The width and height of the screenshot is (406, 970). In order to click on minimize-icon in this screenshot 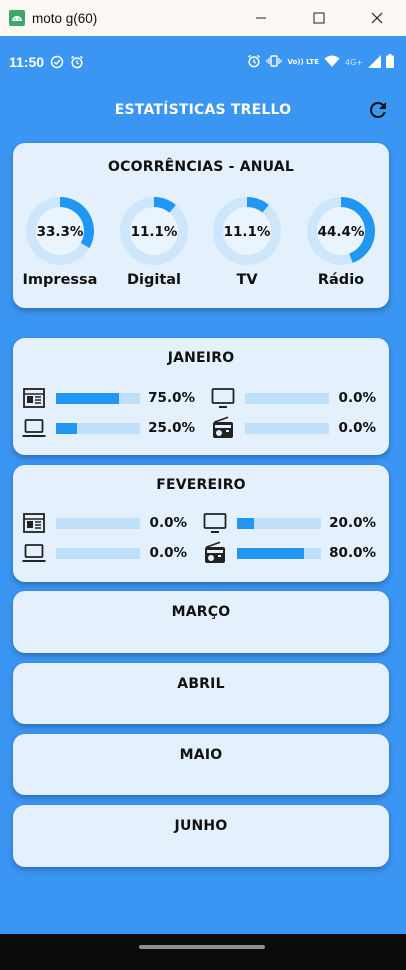, I will do `click(261, 18)`.